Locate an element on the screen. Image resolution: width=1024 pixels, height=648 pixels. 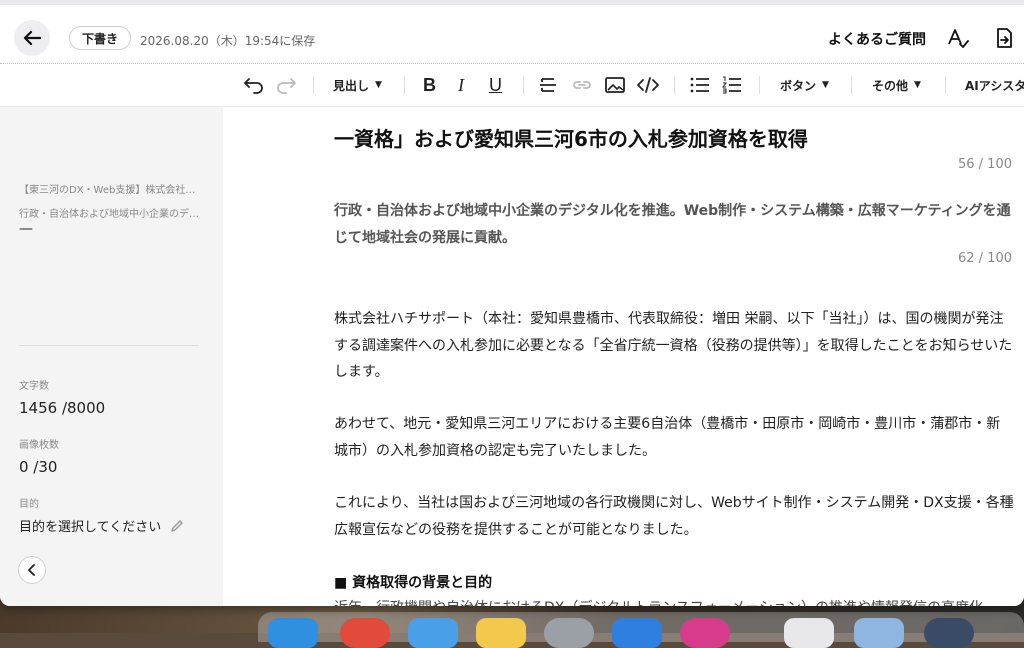
numbered-list-icon is located at coordinates (732, 85).